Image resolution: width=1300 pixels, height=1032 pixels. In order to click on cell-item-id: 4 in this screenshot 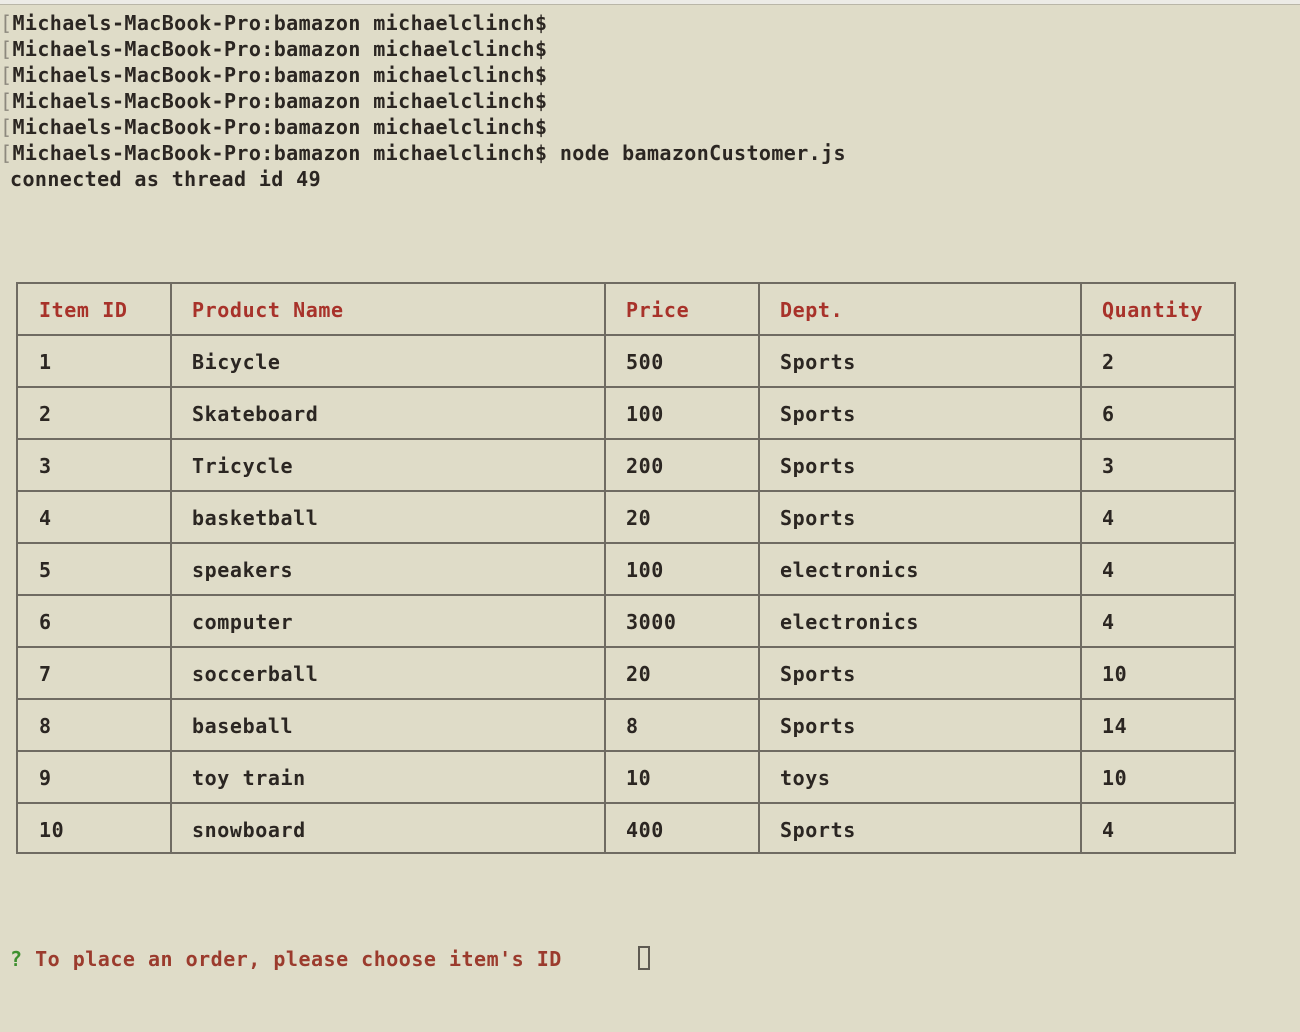, I will do `click(45, 518)`.